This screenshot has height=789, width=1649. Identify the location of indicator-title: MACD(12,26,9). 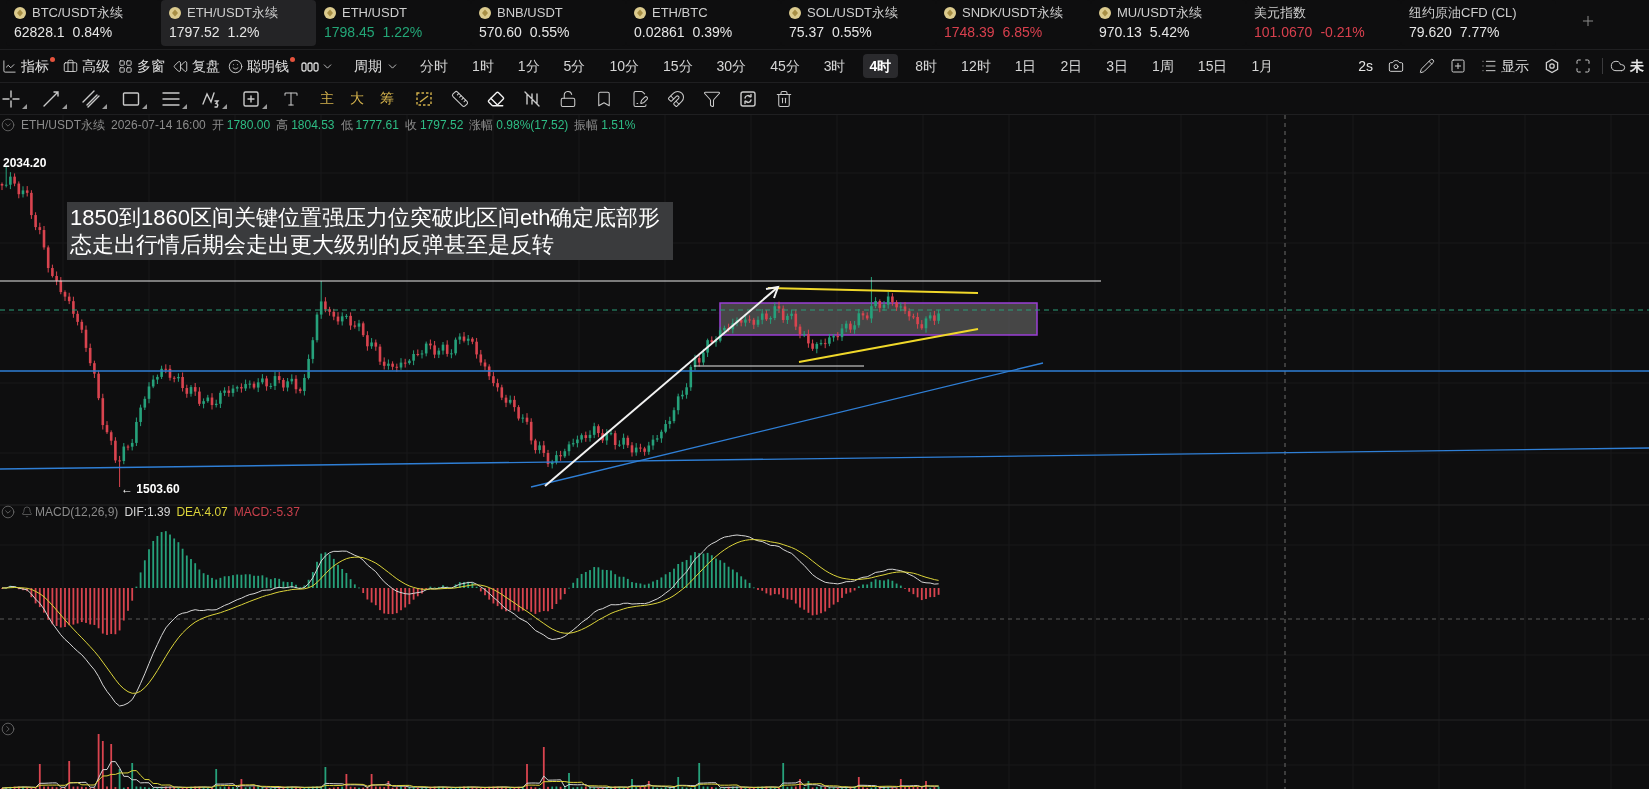
(77, 512).